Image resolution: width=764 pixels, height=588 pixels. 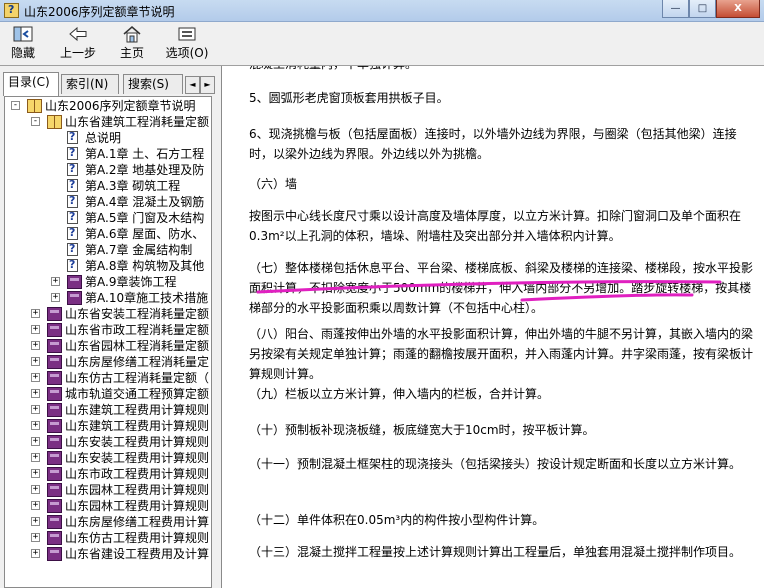 I want to click on maximize-button: □, so click(x=702, y=9).